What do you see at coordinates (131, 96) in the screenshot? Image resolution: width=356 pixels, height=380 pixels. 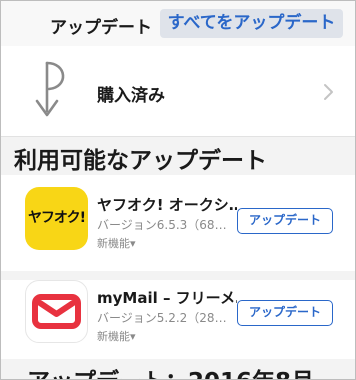 I see `purchased-label: 購入済み` at bounding box center [131, 96].